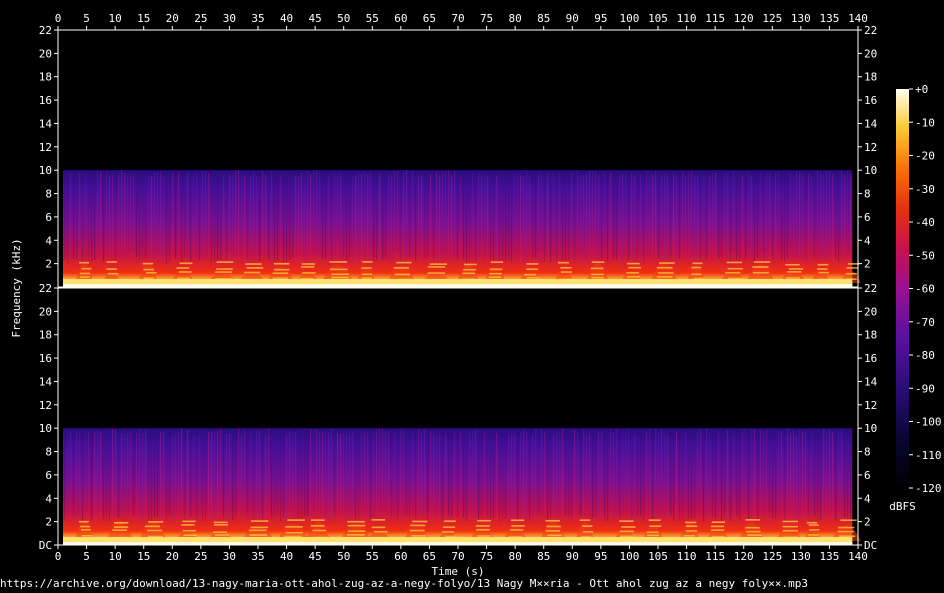 This screenshot has width=944, height=593. I want to click on y-tick-label-right: 12, so click(870, 147).